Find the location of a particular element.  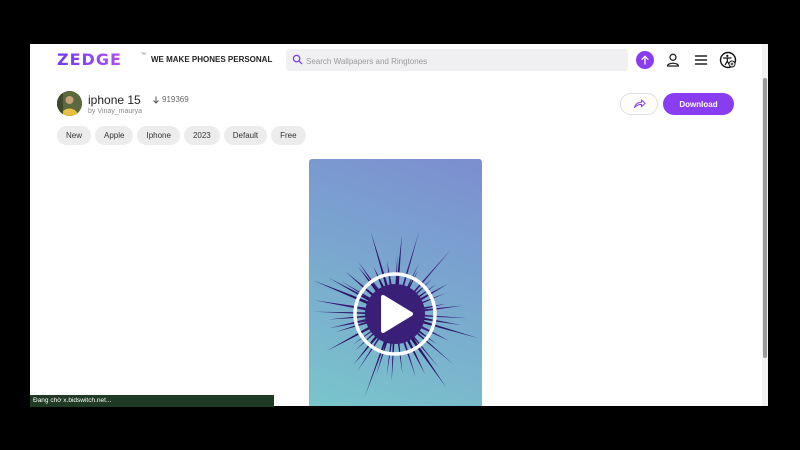

scrollbar is located at coordinates (765, 225).